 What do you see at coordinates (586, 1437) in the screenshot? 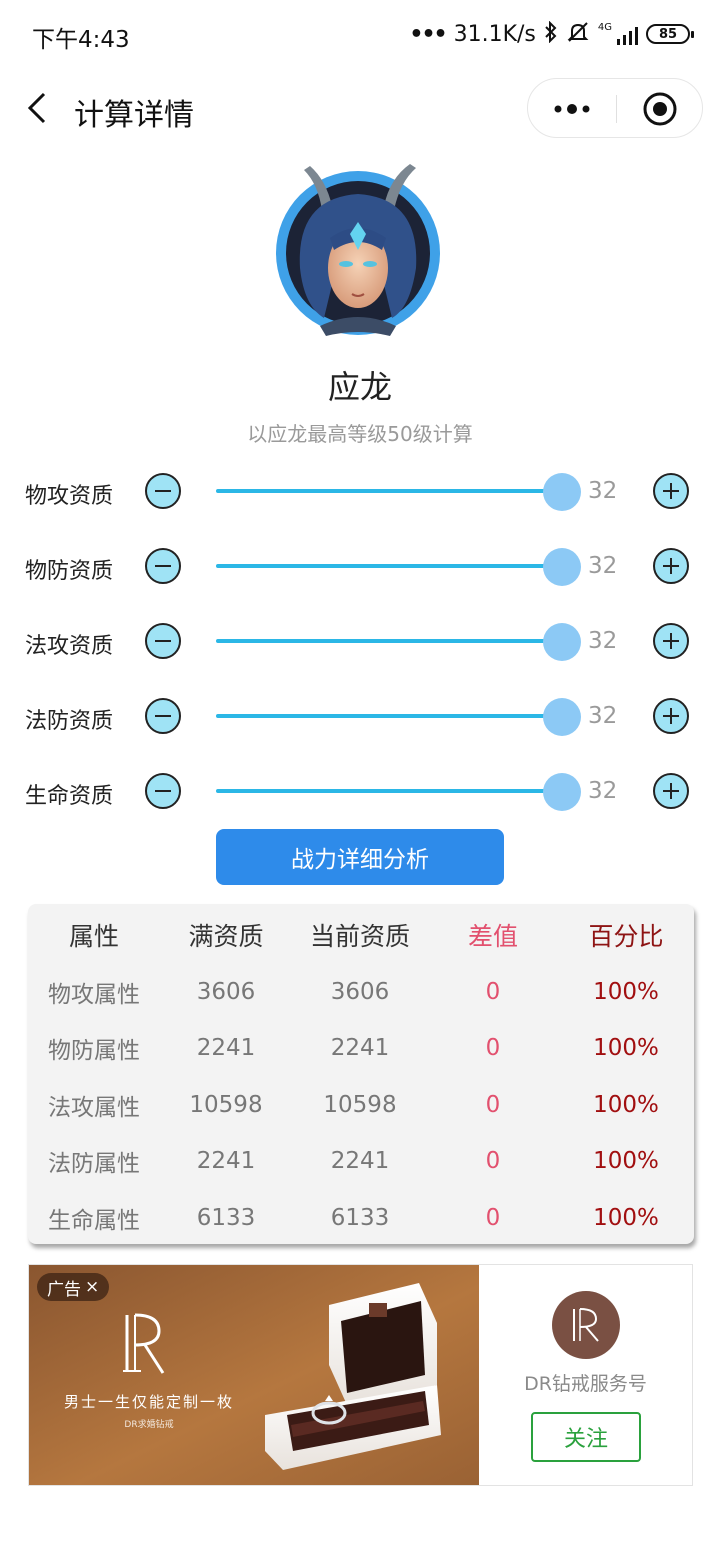
I see `follow-button: 关注` at bounding box center [586, 1437].